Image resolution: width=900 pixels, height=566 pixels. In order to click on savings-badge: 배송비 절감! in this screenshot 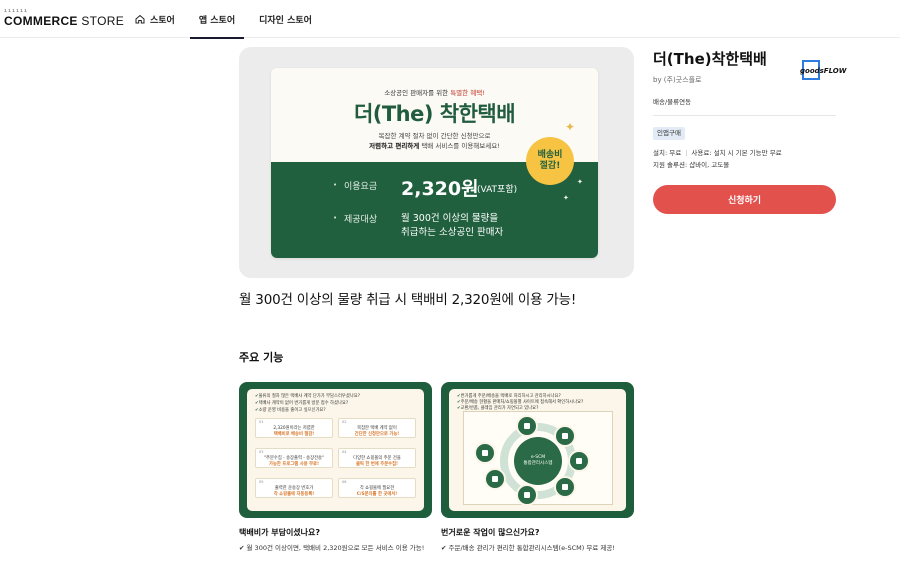, I will do `click(550, 161)`.